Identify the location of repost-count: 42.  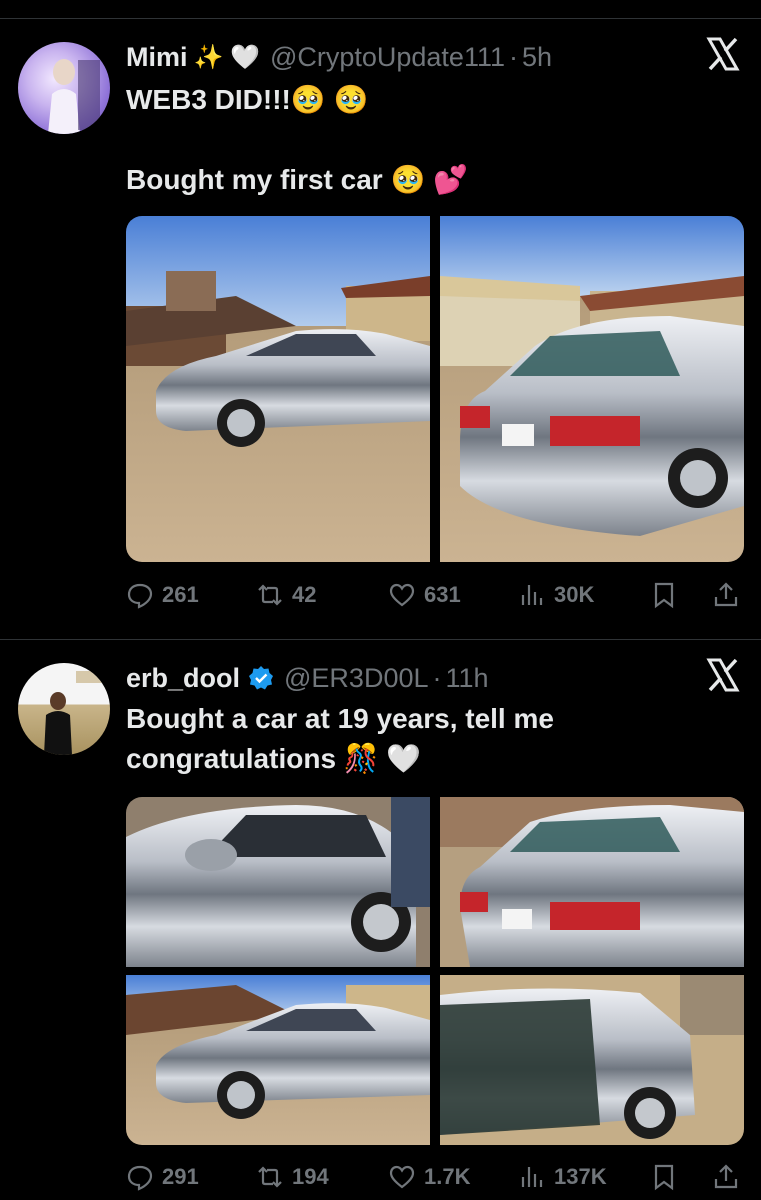
(304, 594).